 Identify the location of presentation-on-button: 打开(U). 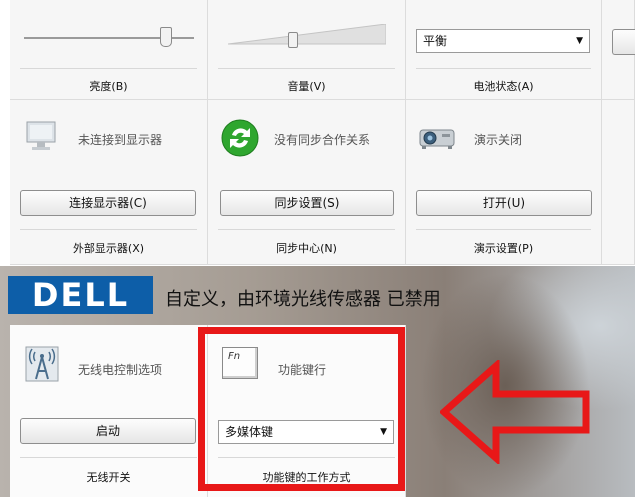
(504, 203).